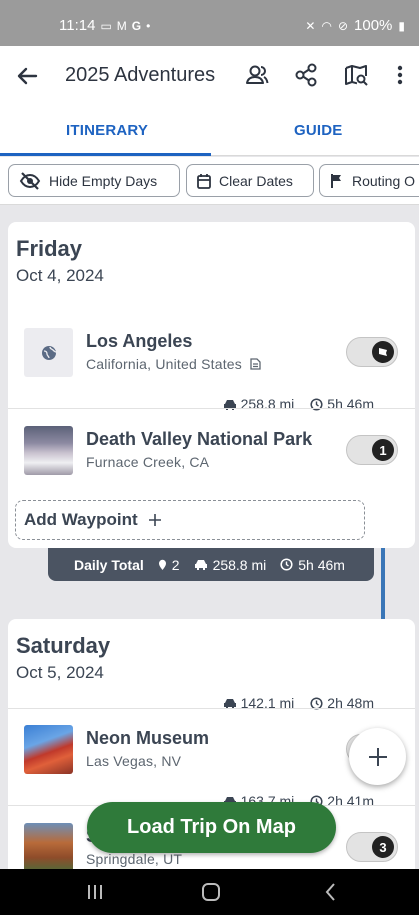  What do you see at coordinates (384, 180) in the screenshot?
I see `chip-label: Routing O` at bounding box center [384, 180].